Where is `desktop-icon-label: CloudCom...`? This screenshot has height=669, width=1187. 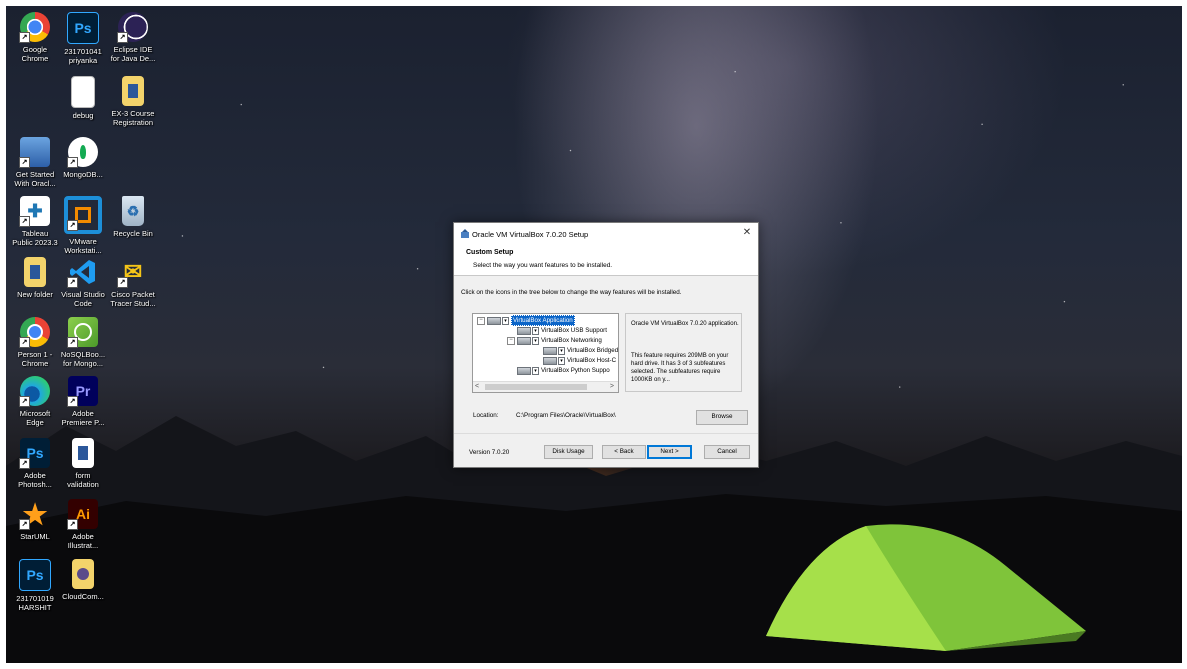
desktop-icon-label: CloudCom... is located at coordinates (83, 596).